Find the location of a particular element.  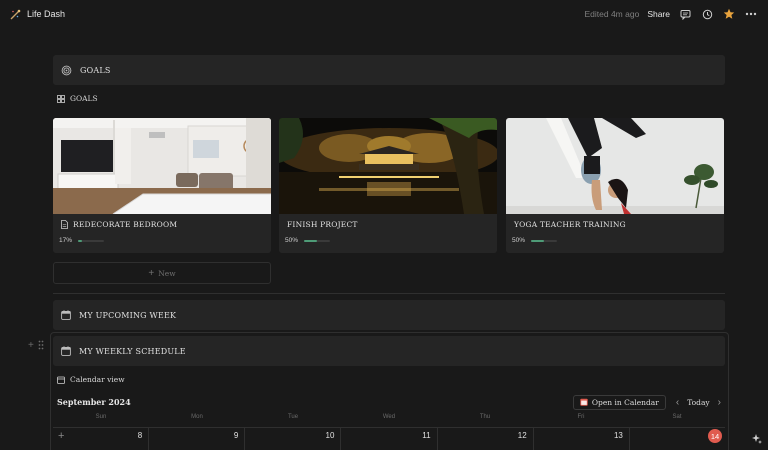

goal-card-finish-project: FINISH PROJECT 50% is located at coordinates (388, 185).